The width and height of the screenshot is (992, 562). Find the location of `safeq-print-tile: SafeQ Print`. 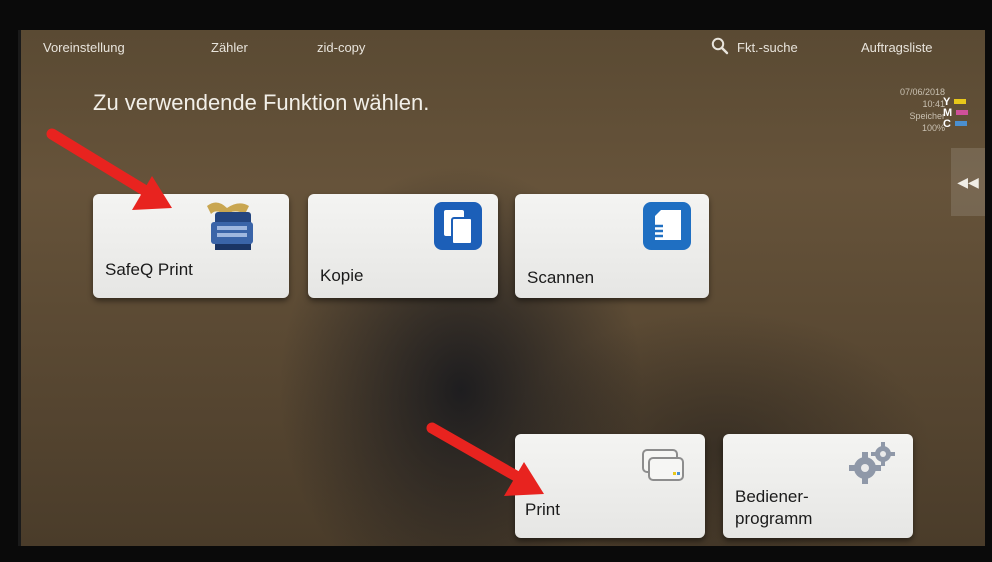

safeq-print-tile: SafeQ Print is located at coordinates (191, 246).